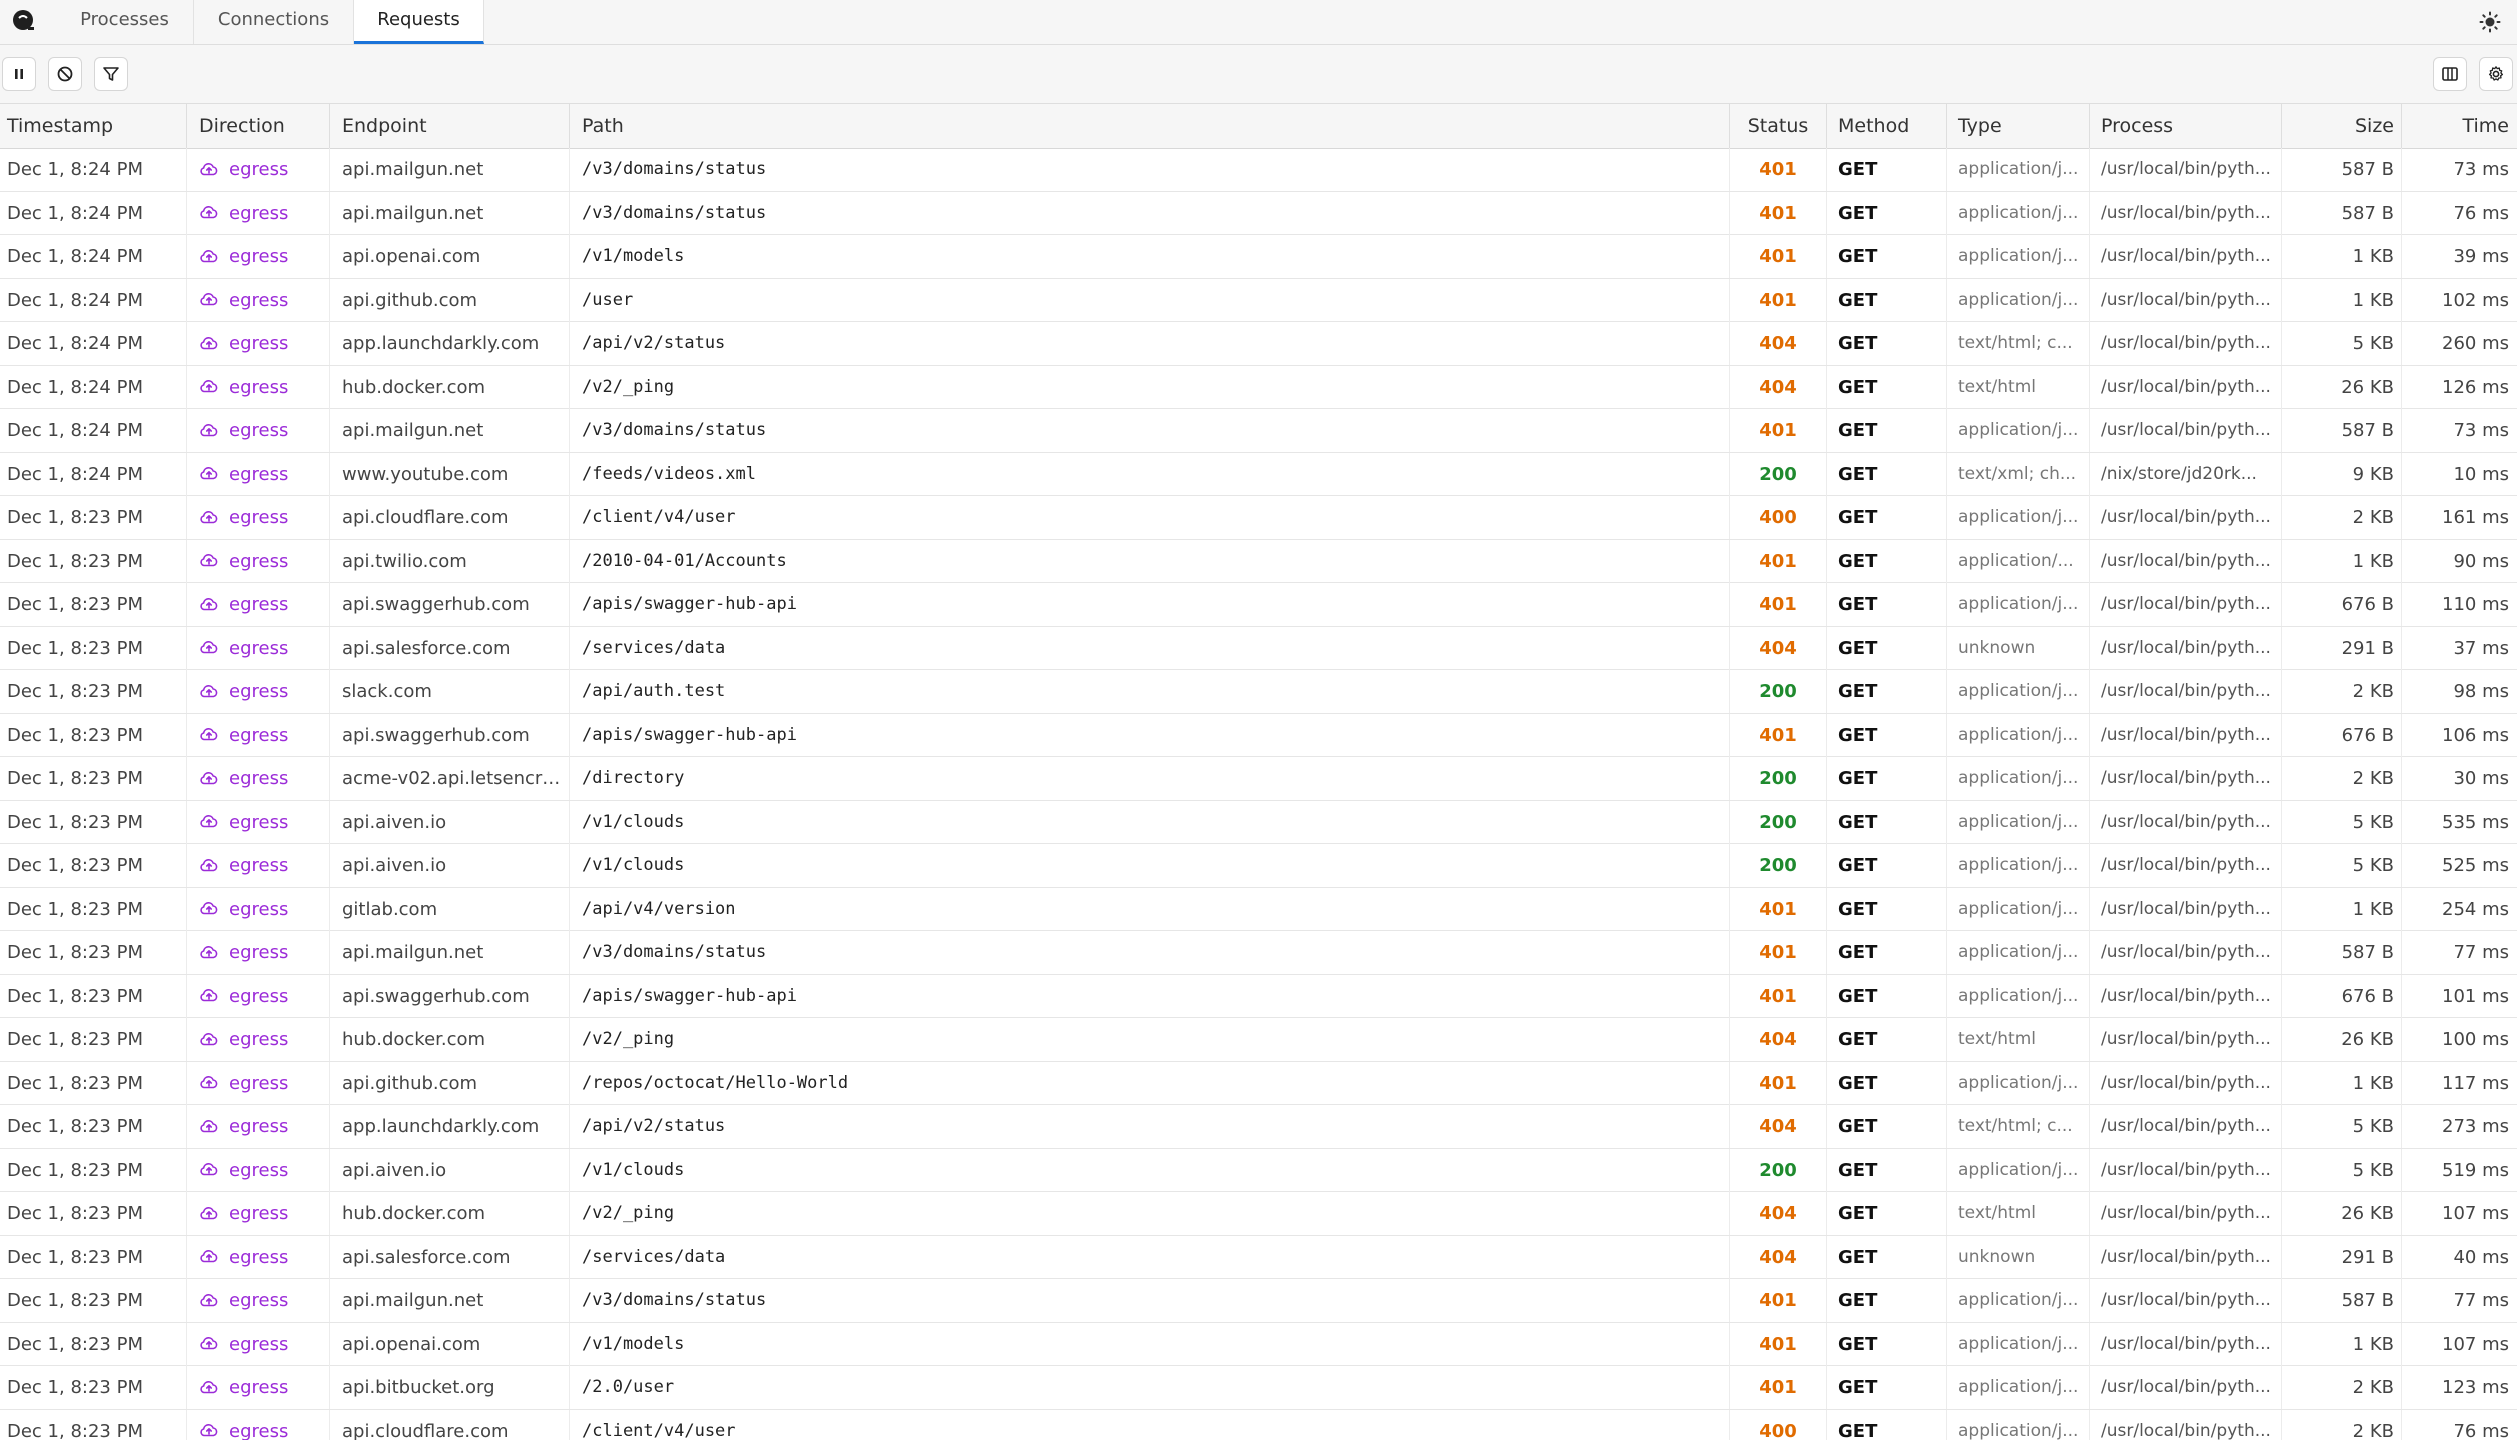 The image size is (2517, 1440). I want to click on time-cell: 98 ms, so click(2481, 691).